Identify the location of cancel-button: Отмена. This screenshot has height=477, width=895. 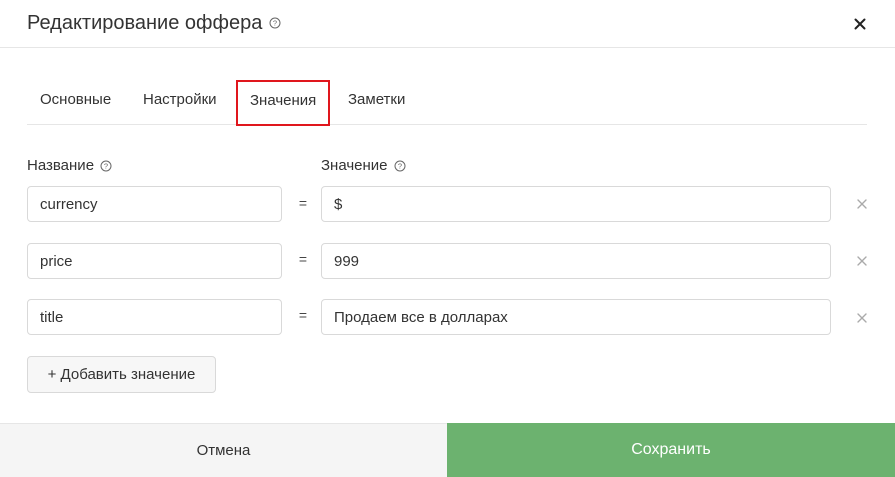
(223, 450).